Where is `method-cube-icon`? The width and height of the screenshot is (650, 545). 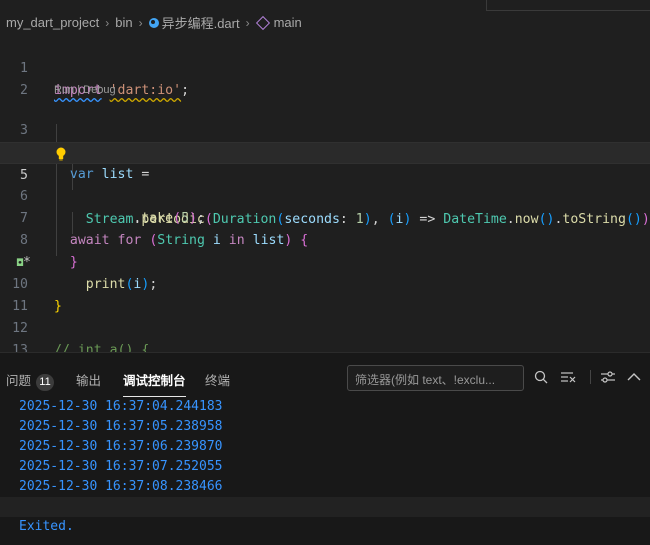 method-cube-icon is located at coordinates (262, 22).